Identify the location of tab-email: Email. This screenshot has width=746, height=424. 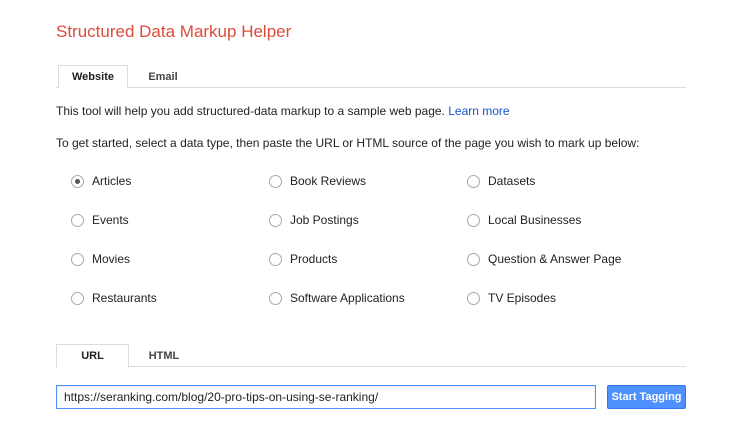
(163, 77).